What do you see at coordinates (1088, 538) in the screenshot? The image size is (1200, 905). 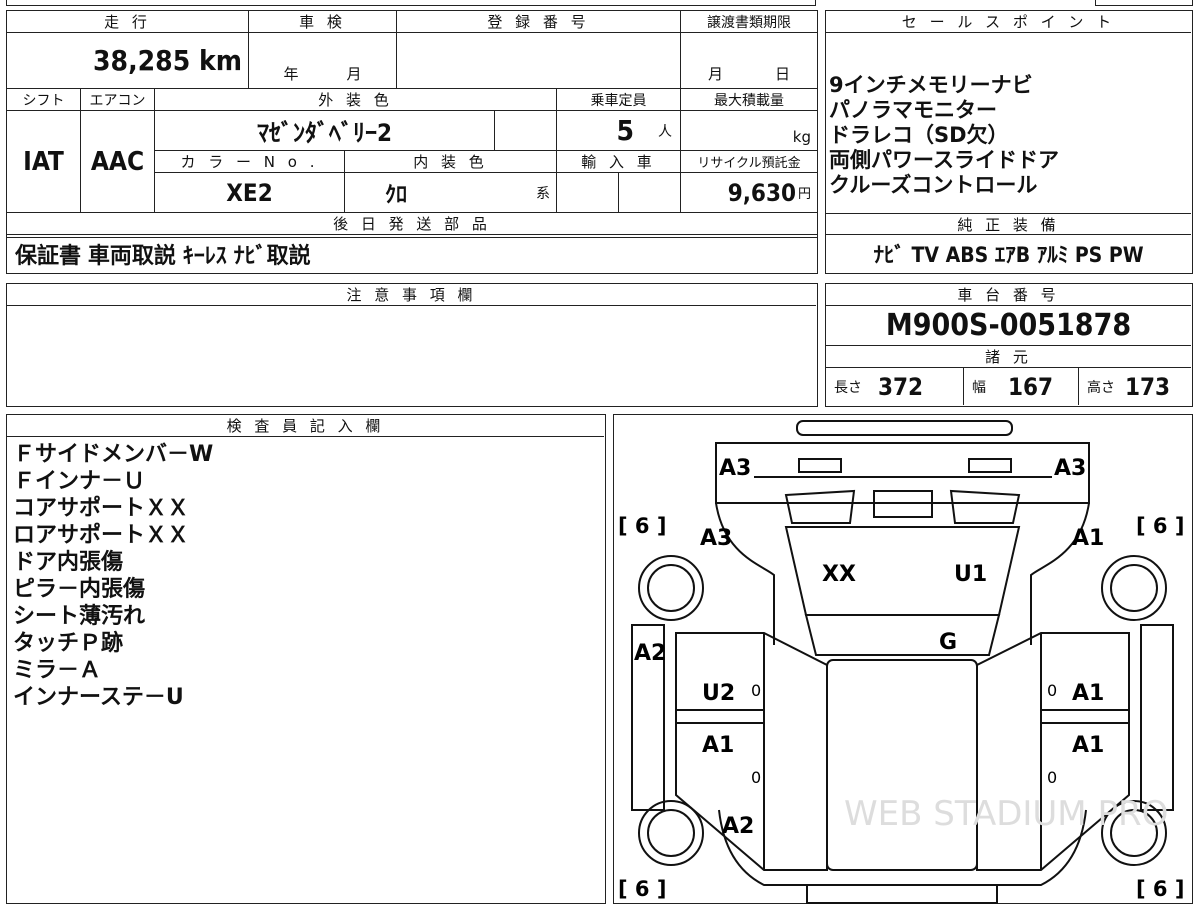 I see `mark-a1-right-top: A1` at bounding box center [1088, 538].